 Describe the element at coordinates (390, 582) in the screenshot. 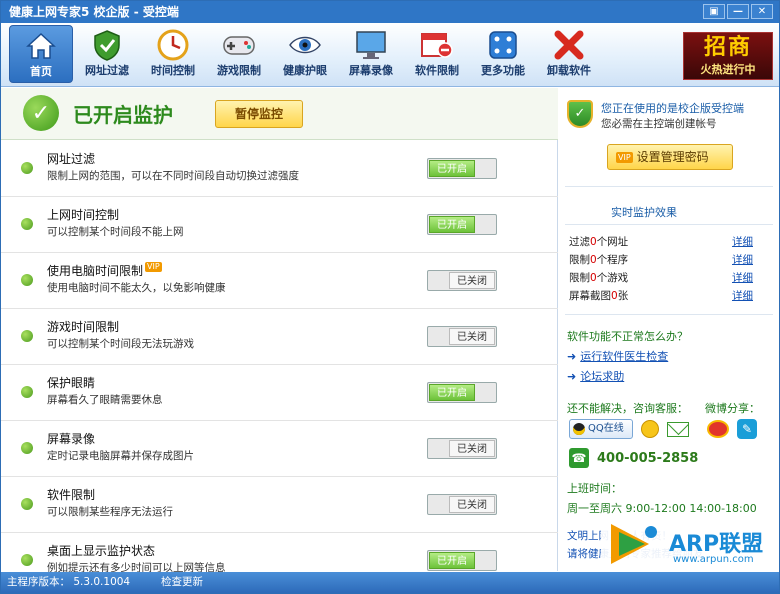

I see `status-bar: 主程序版本： 5.3.0.1004 检查更新` at that location.